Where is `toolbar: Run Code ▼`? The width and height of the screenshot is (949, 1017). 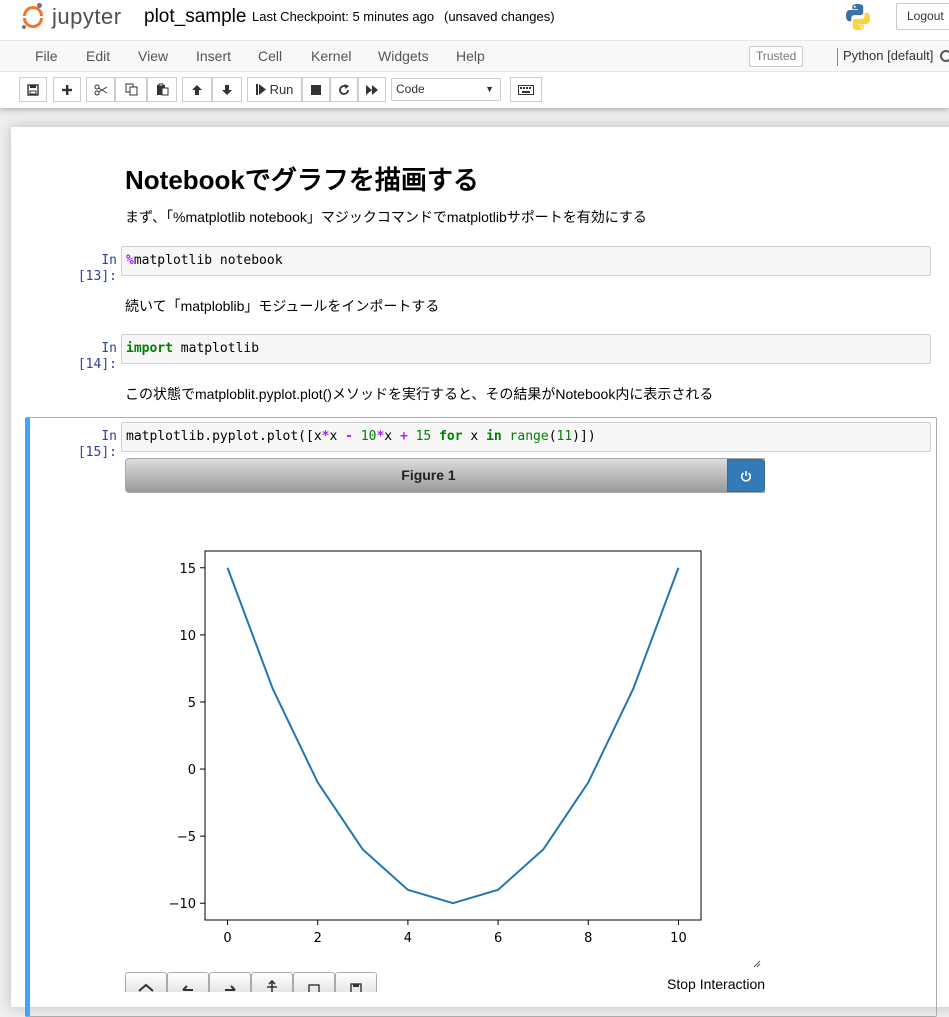
toolbar: Run Code ▼ is located at coordinates (474, 90).